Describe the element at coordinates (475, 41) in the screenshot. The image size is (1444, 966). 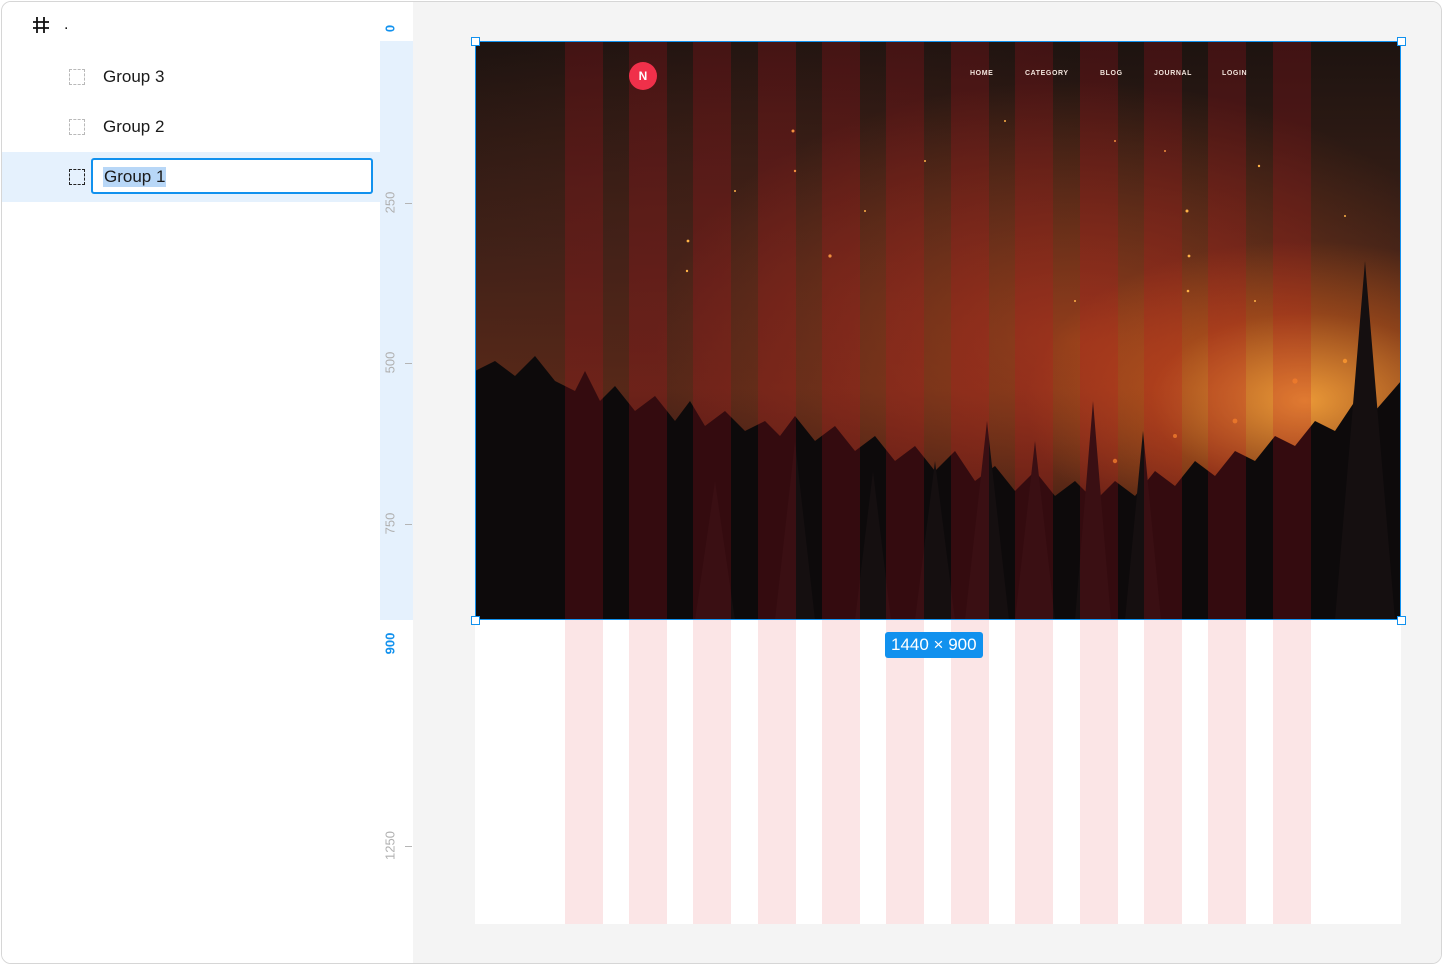
I see `resize-handle-top-left` at that location.